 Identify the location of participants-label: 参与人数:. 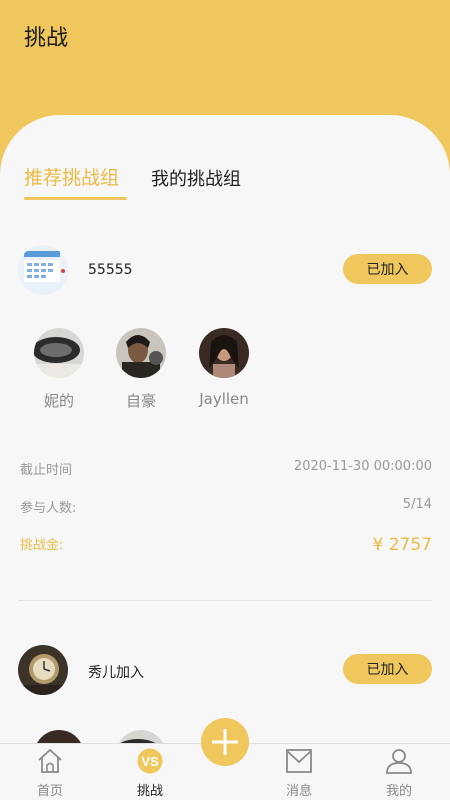
(48, 508).